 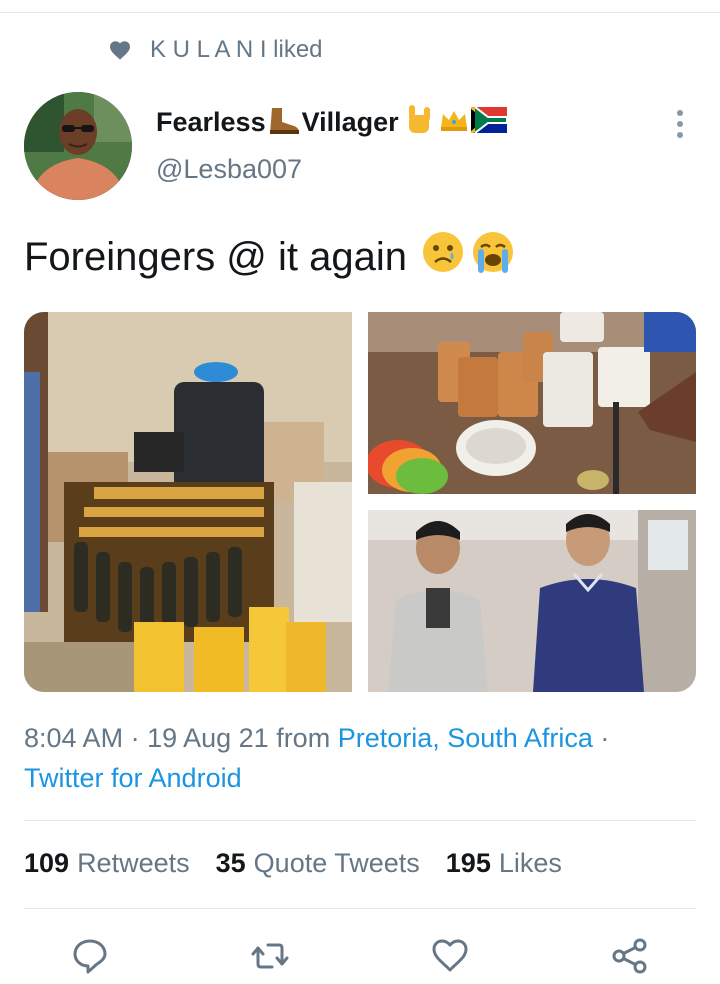 I want to click on likes-stat: 195 Likes, so click(x=504, y=863).